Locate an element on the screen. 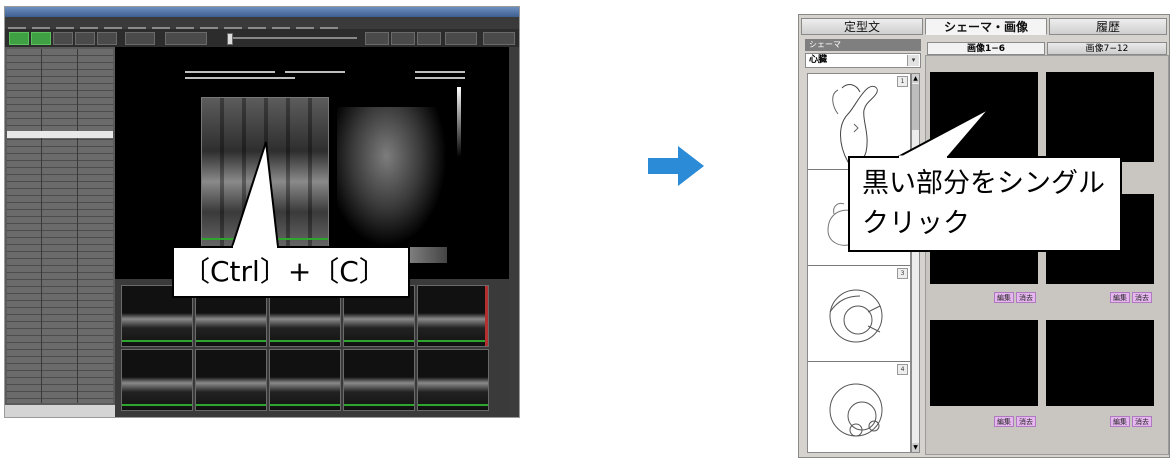  m-mode-image is located at coordinates (265, 174).